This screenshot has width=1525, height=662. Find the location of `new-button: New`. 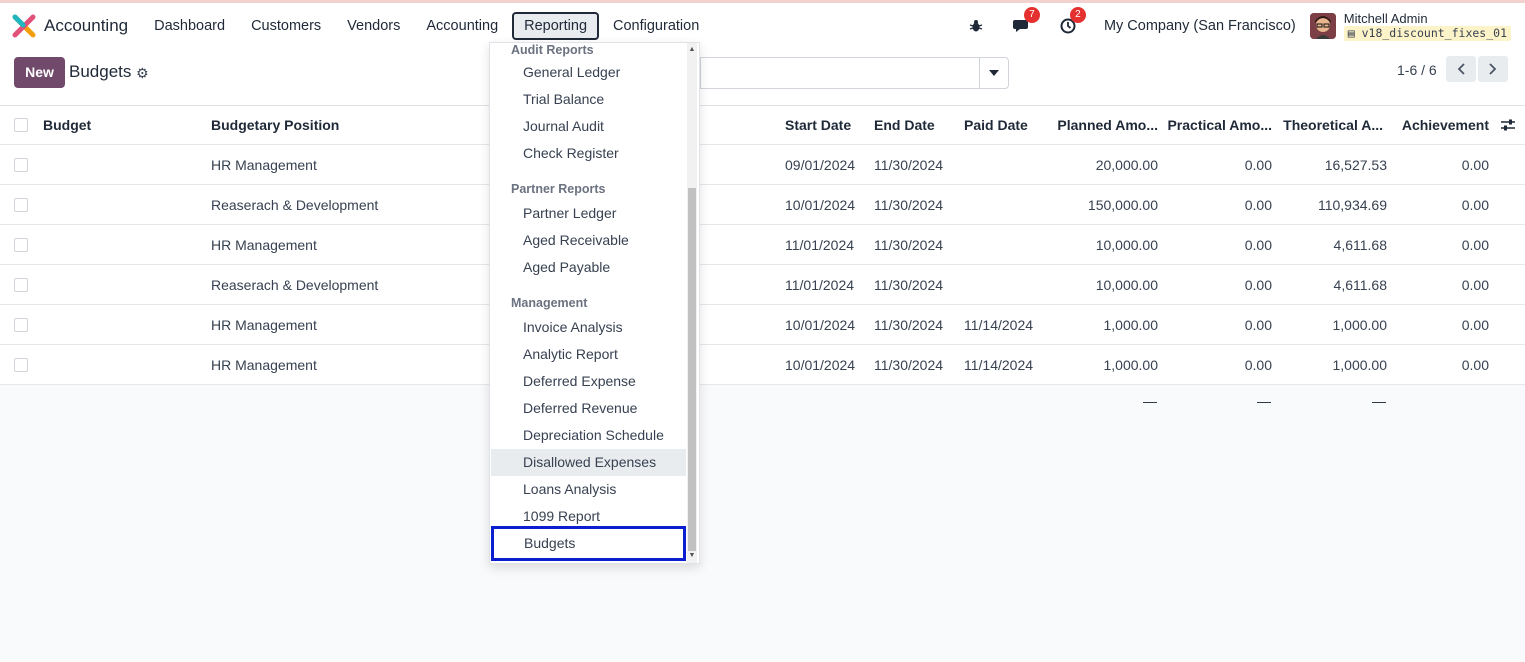

new-button: New is located at coordinates (39, 72).